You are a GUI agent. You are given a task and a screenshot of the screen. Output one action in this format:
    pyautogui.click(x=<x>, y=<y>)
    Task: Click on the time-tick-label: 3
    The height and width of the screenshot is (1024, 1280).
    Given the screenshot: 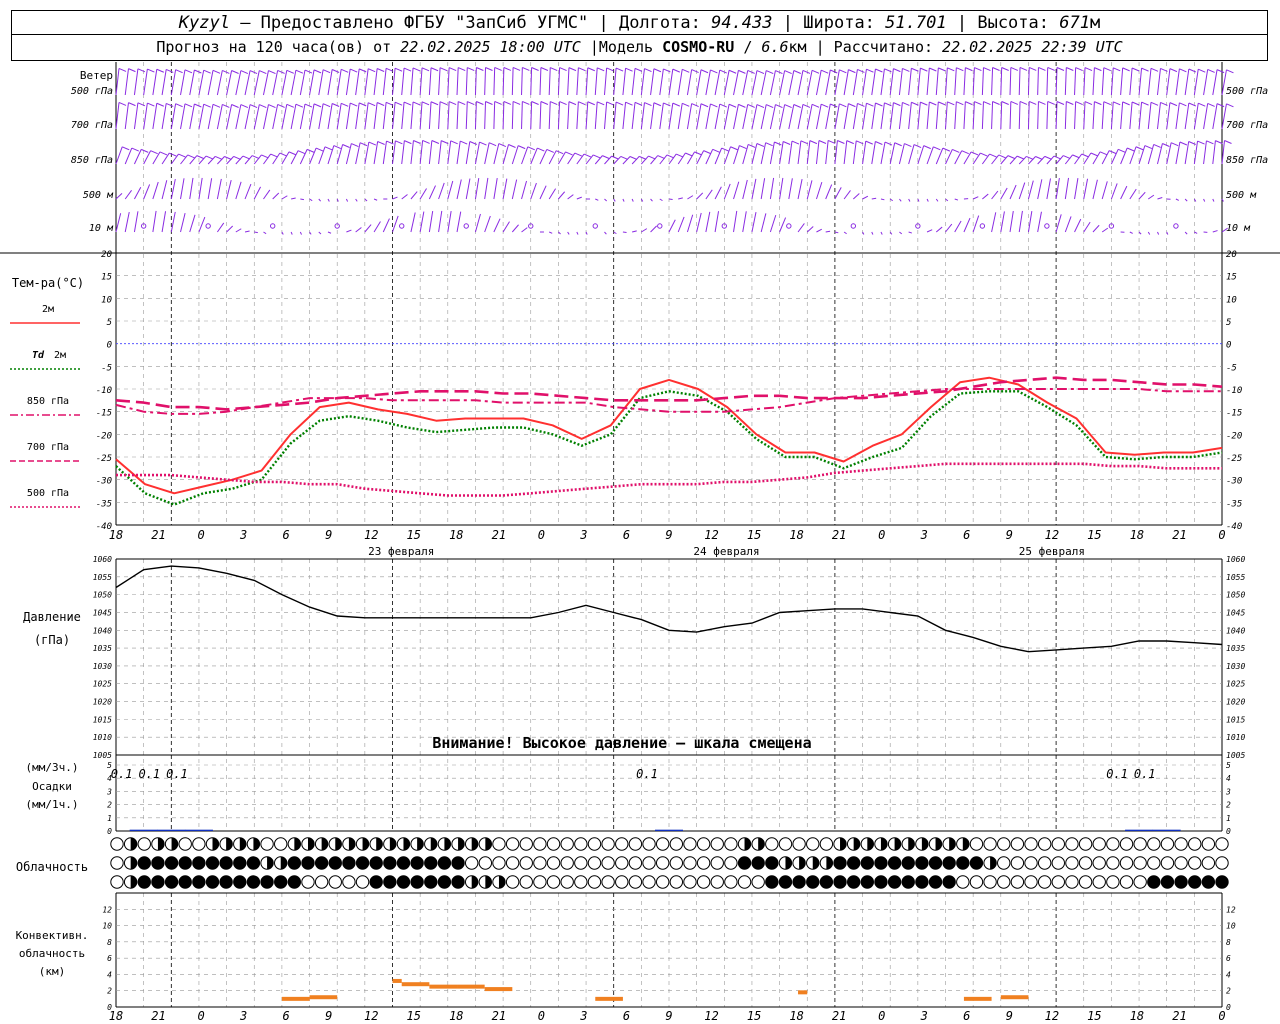 What is the action you would take?
    pyautogui.click(x=924, y=1016)
    